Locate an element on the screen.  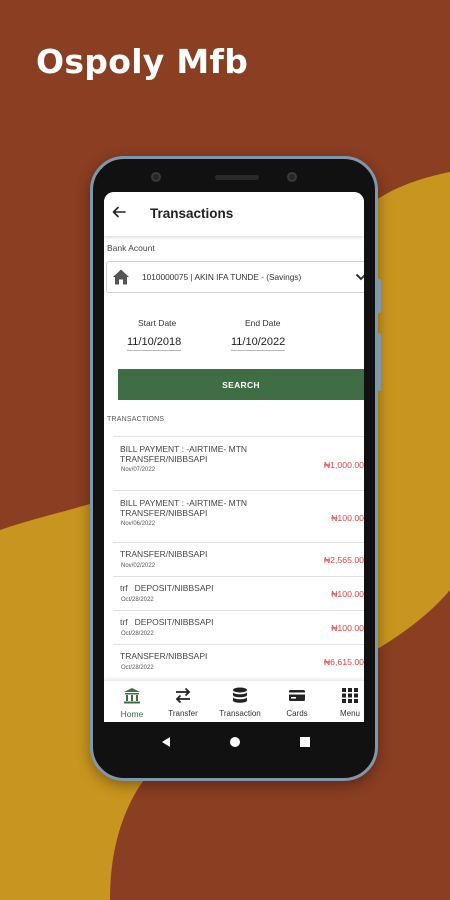
app-store-headline: Ospoly Mfb is located at coordinates (142, 61).